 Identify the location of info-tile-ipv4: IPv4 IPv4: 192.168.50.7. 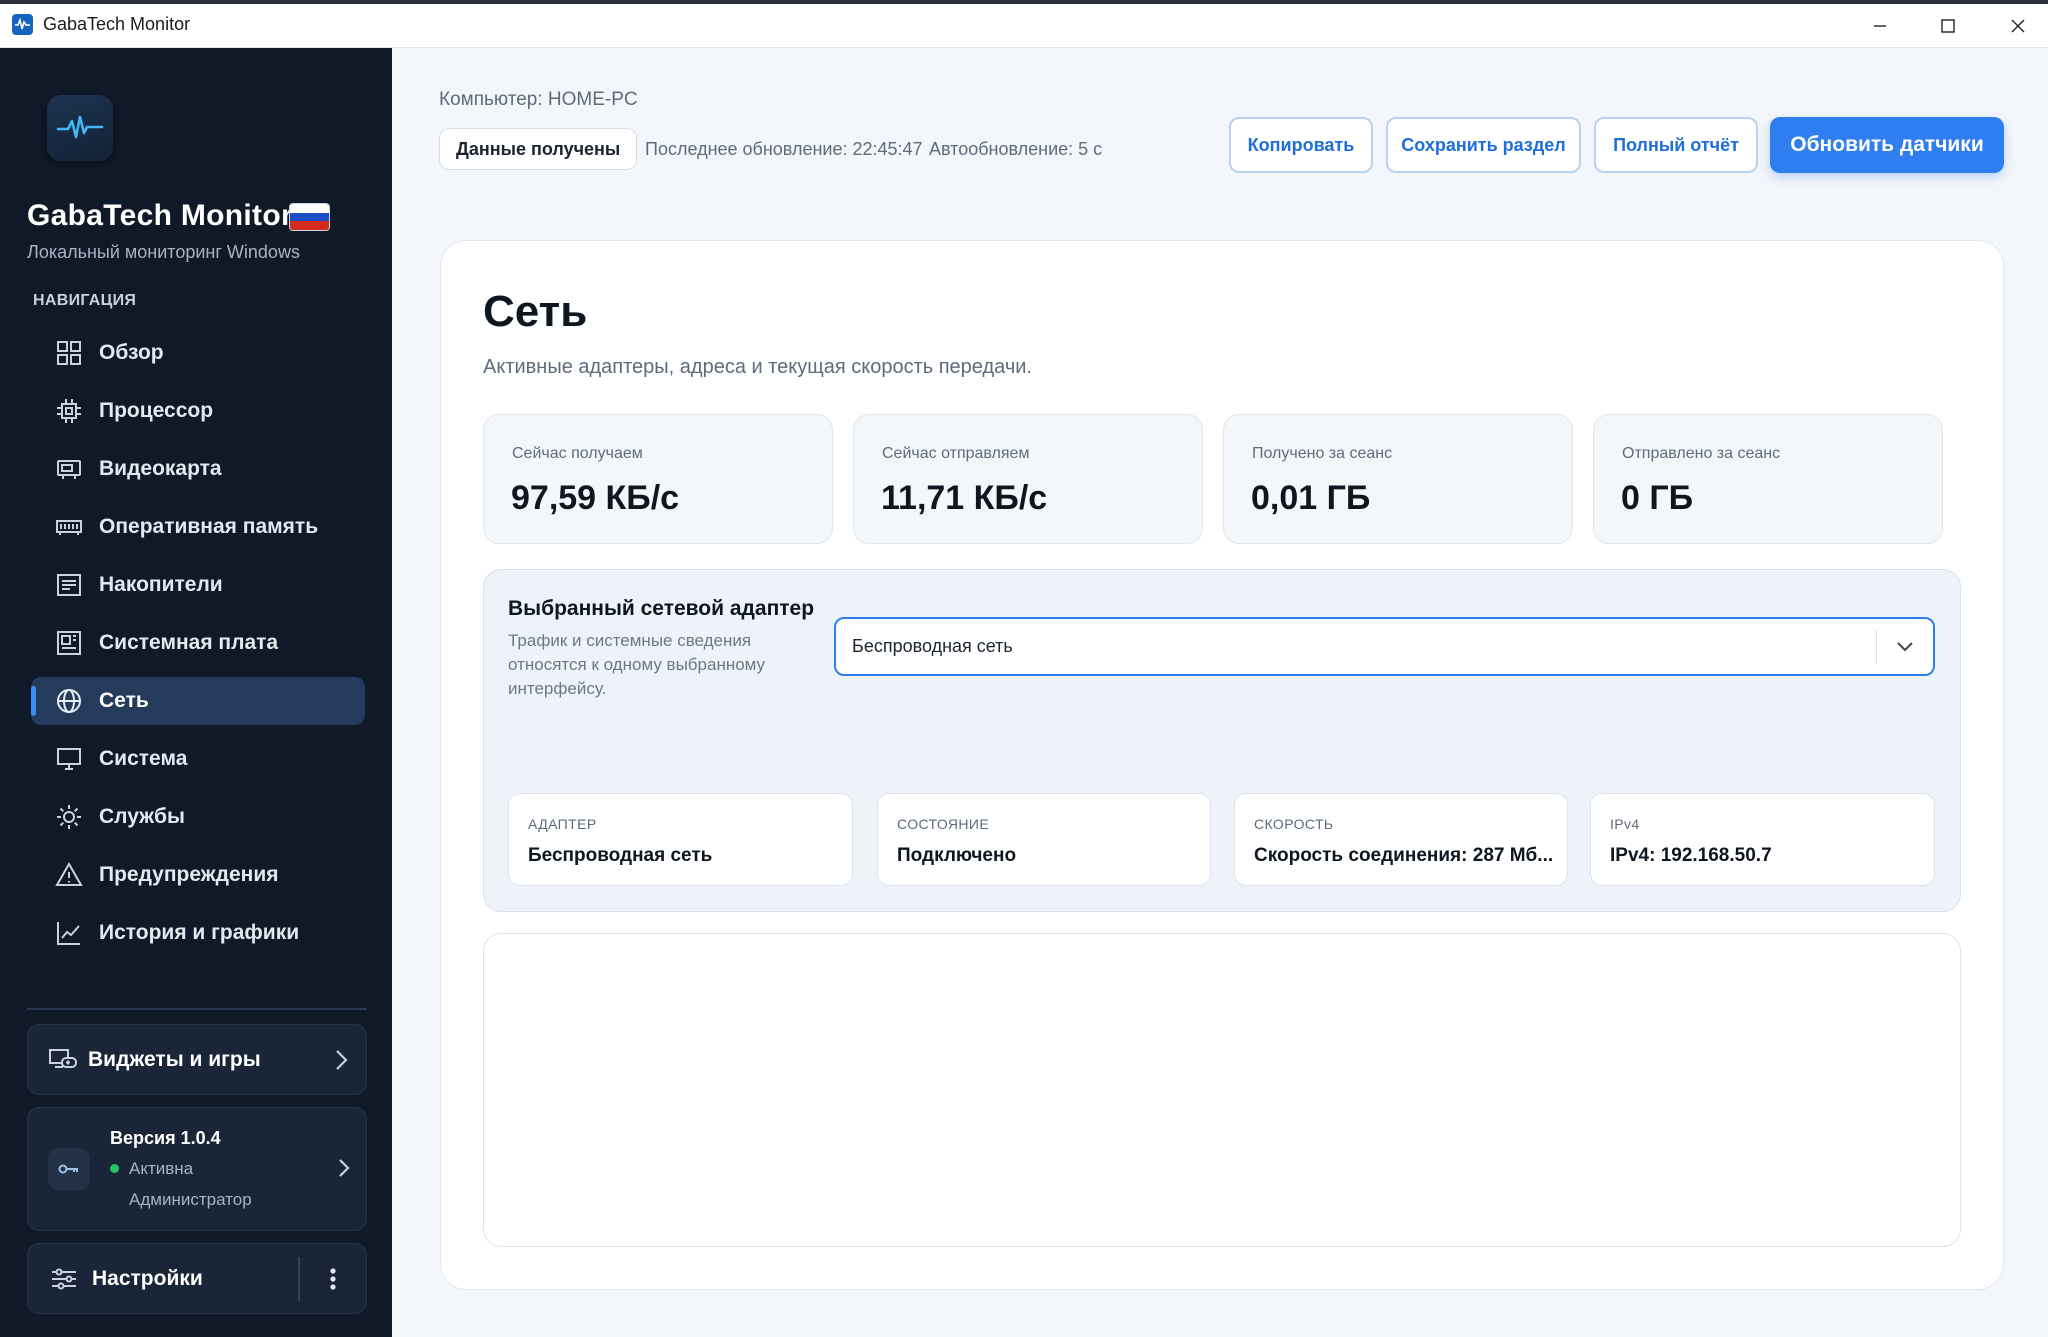
(1762, 839).